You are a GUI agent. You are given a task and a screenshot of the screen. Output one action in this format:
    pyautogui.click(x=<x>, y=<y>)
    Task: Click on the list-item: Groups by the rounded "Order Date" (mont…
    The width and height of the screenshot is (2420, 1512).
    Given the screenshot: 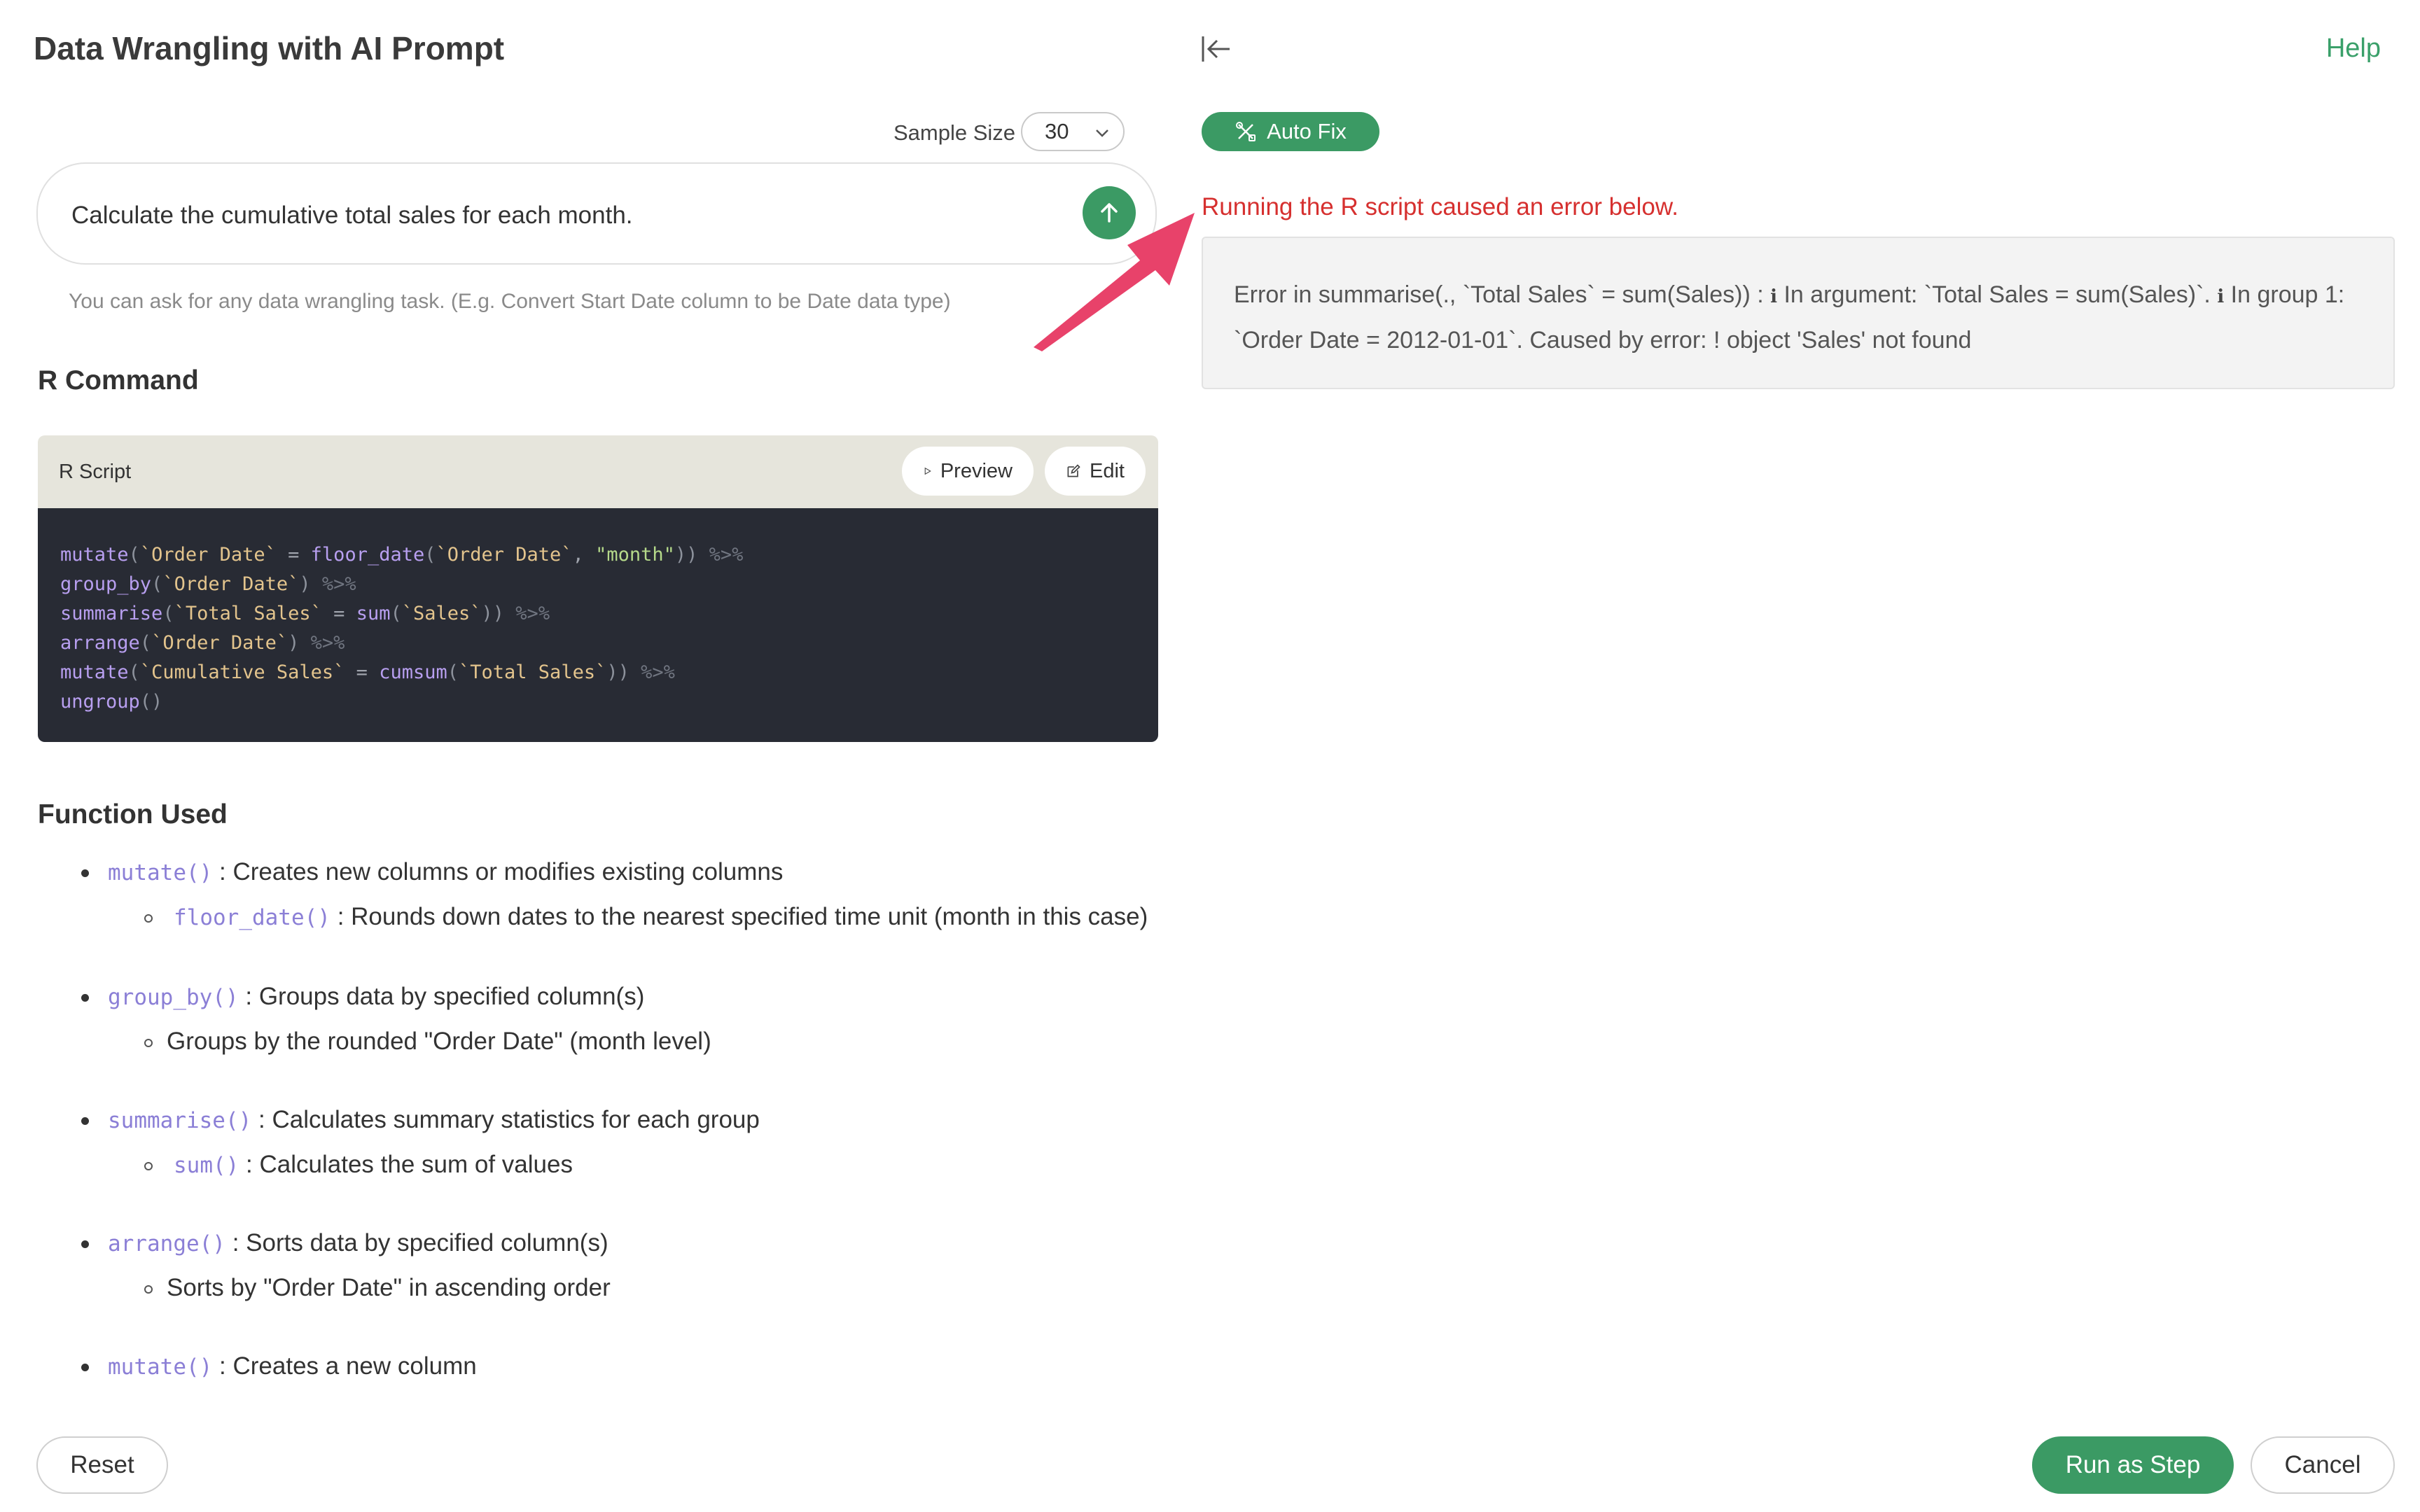 What is the action you would take?
    pyautogui.click(x=439, y=1041)
    